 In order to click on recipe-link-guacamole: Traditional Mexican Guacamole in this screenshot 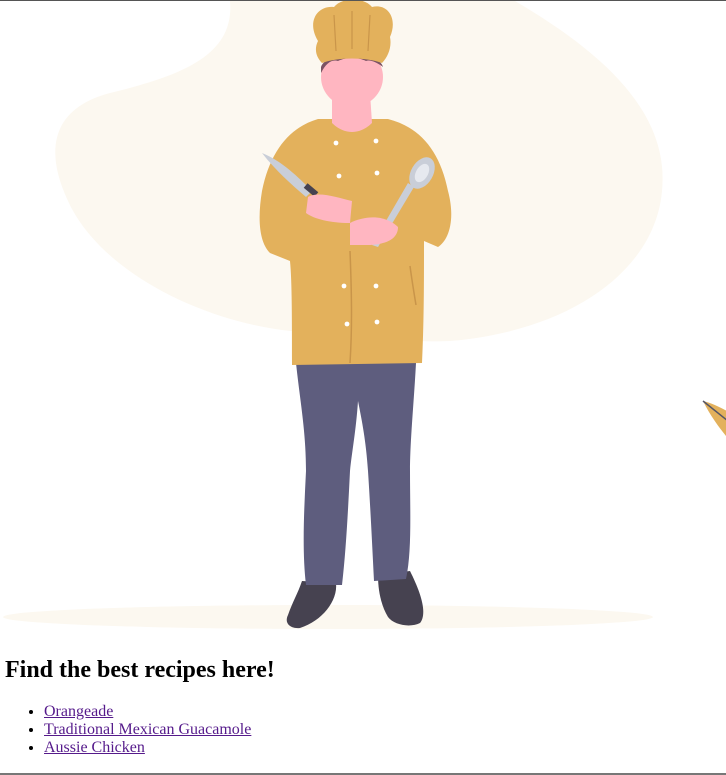, I will do `click(147, 729)`.